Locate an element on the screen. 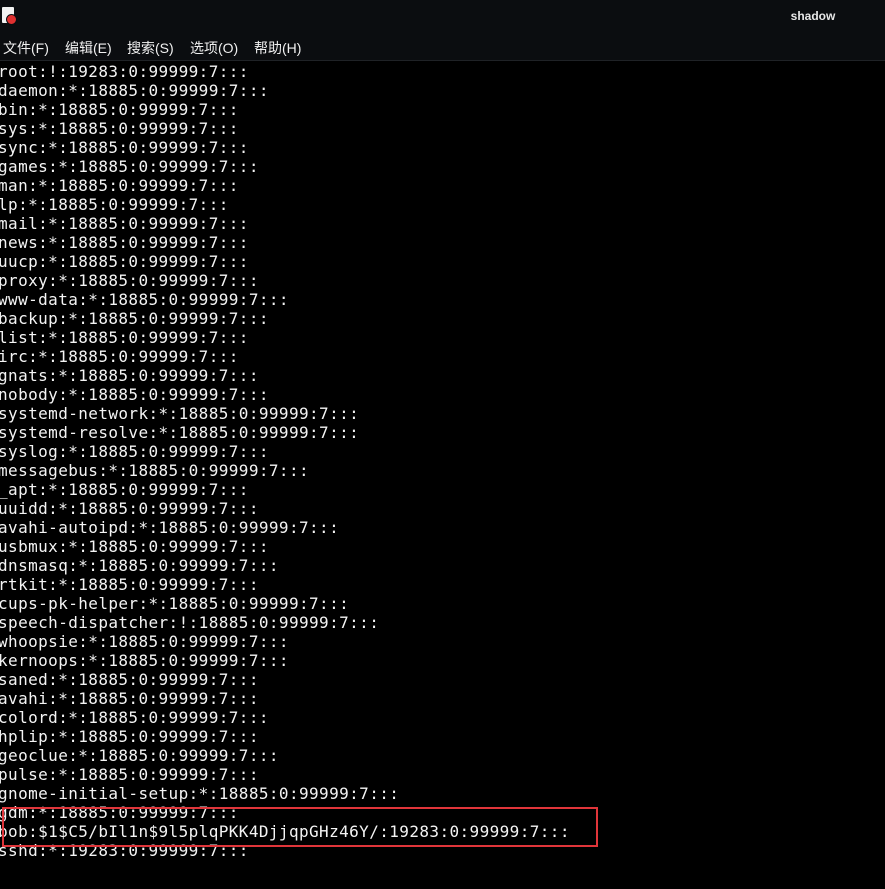  window-title: shadow is located at coordinates (813, 16).